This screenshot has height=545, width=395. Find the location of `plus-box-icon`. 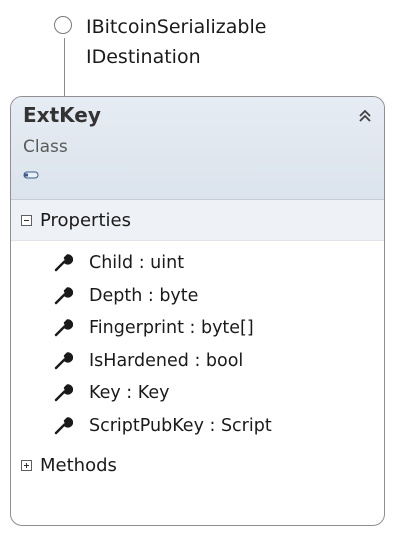

plus-box-icon is located at coordinates (26, 465).